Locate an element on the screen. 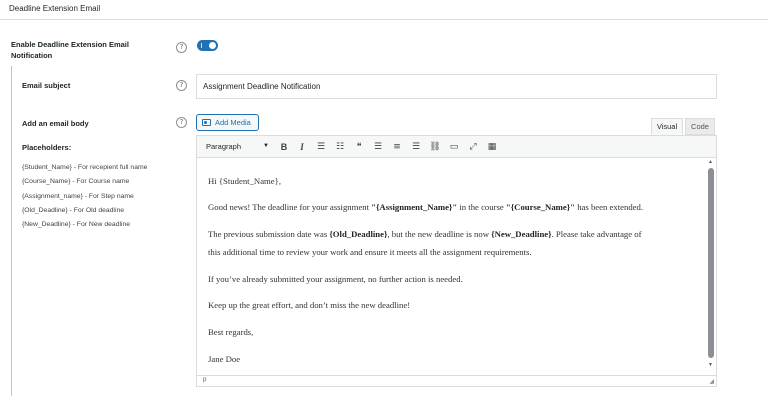 The height and width of the screenshot is (404, 768). placeholders-title: Placeholders: is located at coordinates (47, 147).